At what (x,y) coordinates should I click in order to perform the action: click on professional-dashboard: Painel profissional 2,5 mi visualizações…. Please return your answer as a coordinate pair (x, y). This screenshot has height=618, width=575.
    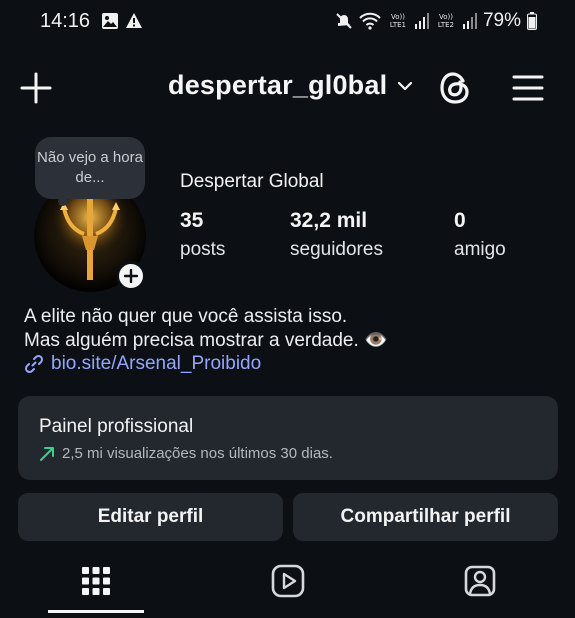
    Looking at the image, I should click on (288, 438).